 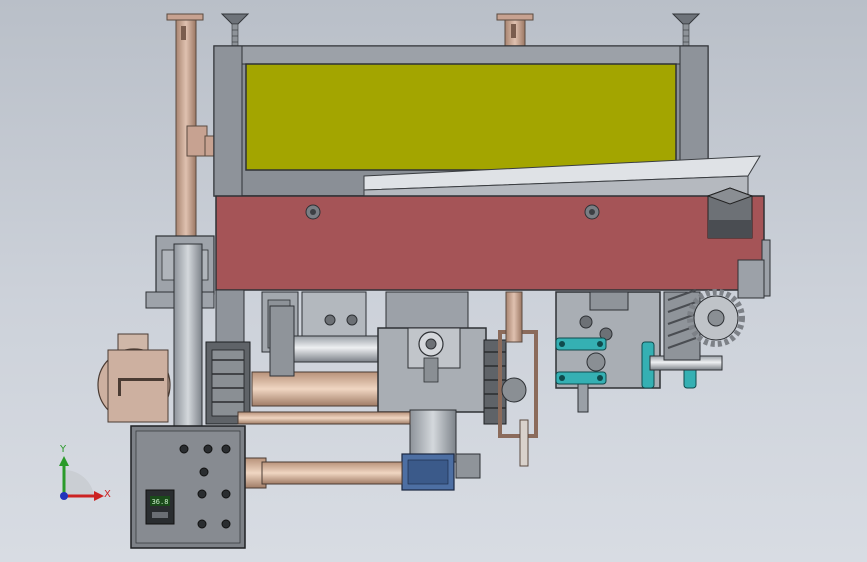 I want to click on left-vertical-post, so click(x=191, y=128).